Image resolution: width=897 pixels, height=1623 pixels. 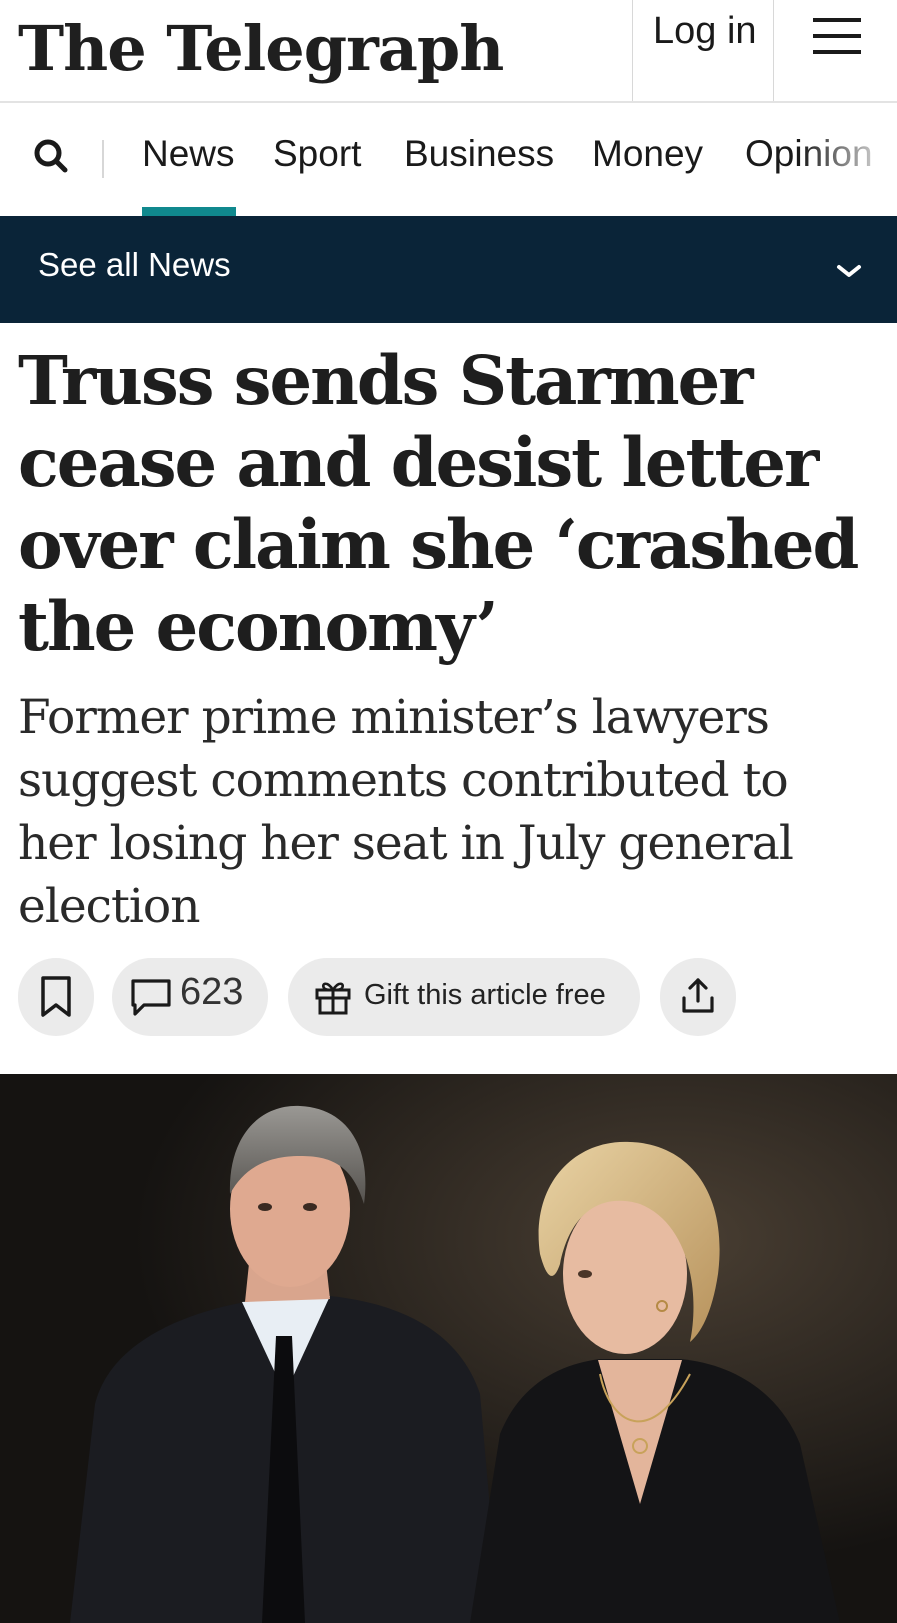 I want to click on share-icon, so click(x=698, y=995).